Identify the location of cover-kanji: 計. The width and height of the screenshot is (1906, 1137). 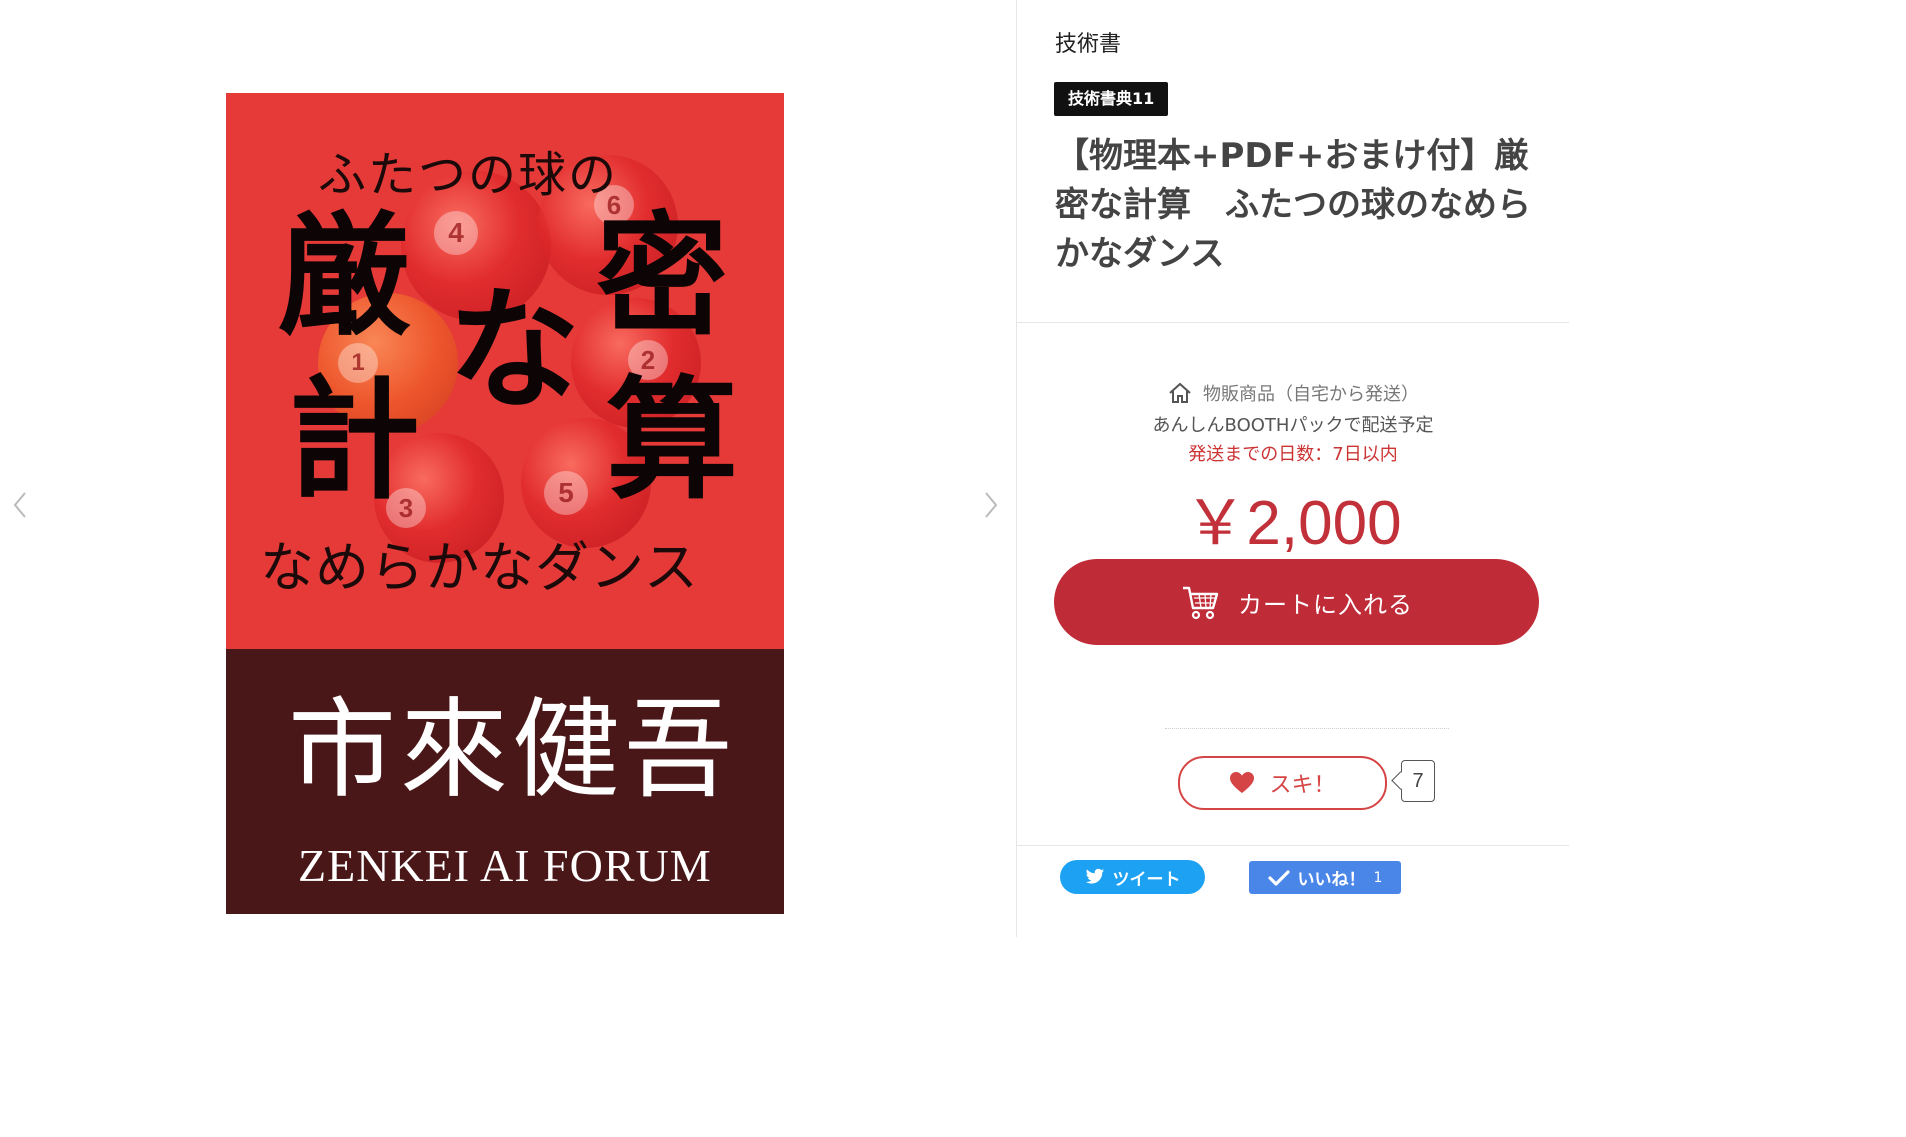
(354, 441).